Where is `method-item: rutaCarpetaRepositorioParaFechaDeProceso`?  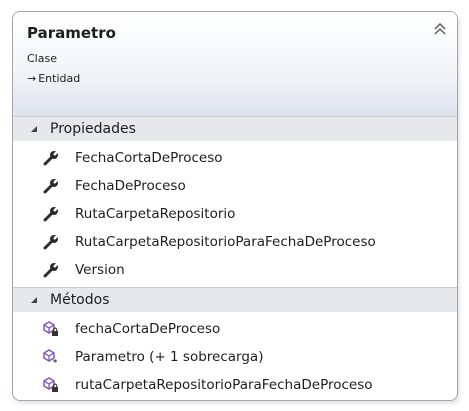
method-item: rutaCarpetaRepositorioParaFechaDeProceso is located at coordinates (208, 385).